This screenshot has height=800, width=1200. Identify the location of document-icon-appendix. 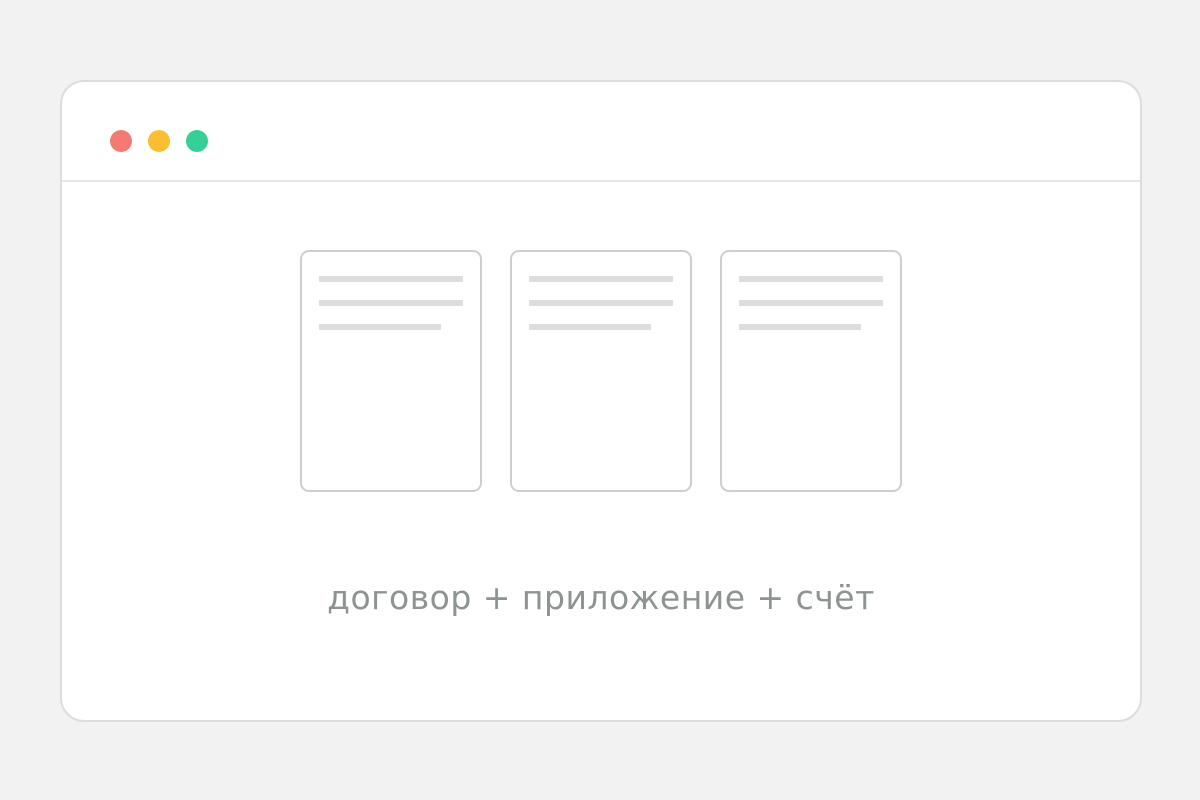
(601, 371).